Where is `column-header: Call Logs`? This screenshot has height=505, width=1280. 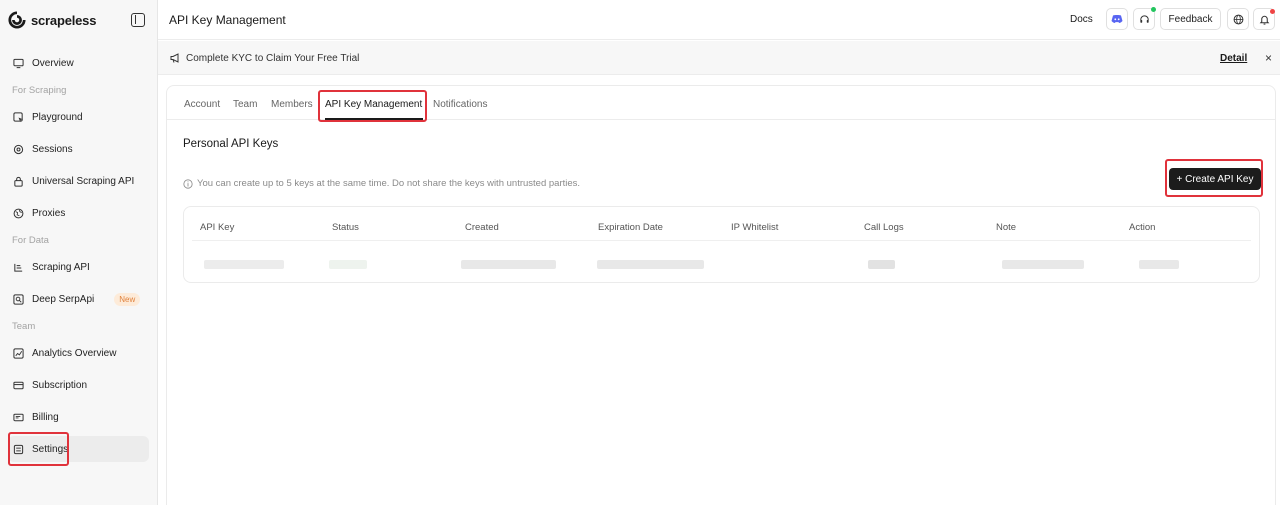
column-header: Call Logs is located at coordinates (884, 227).